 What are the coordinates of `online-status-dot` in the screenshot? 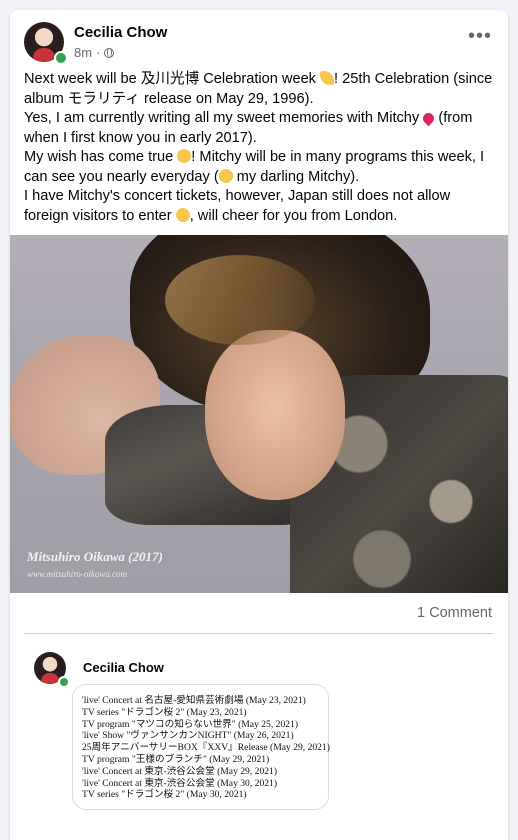 It's located at (61, 58).